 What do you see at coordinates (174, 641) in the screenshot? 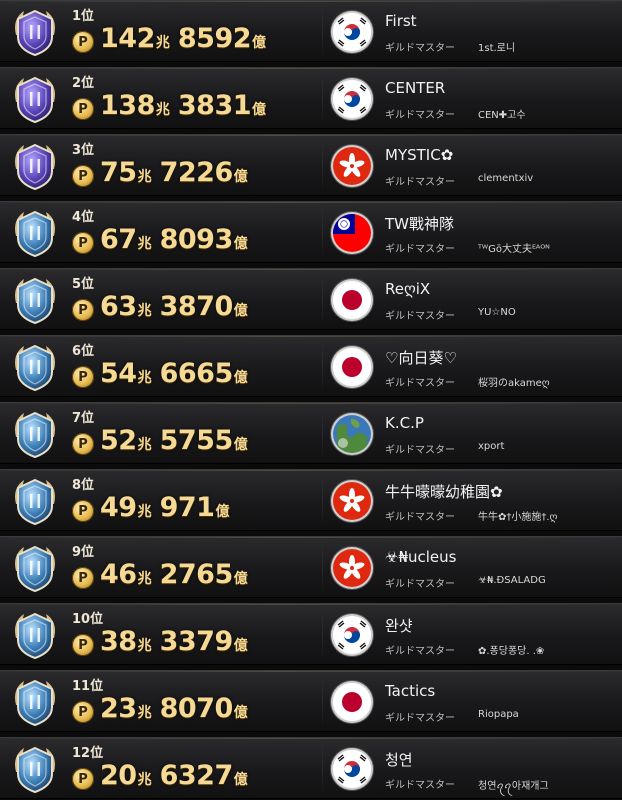
I see `guild-power-amount: 38兆 3379億` at bounding box center [174, 641].